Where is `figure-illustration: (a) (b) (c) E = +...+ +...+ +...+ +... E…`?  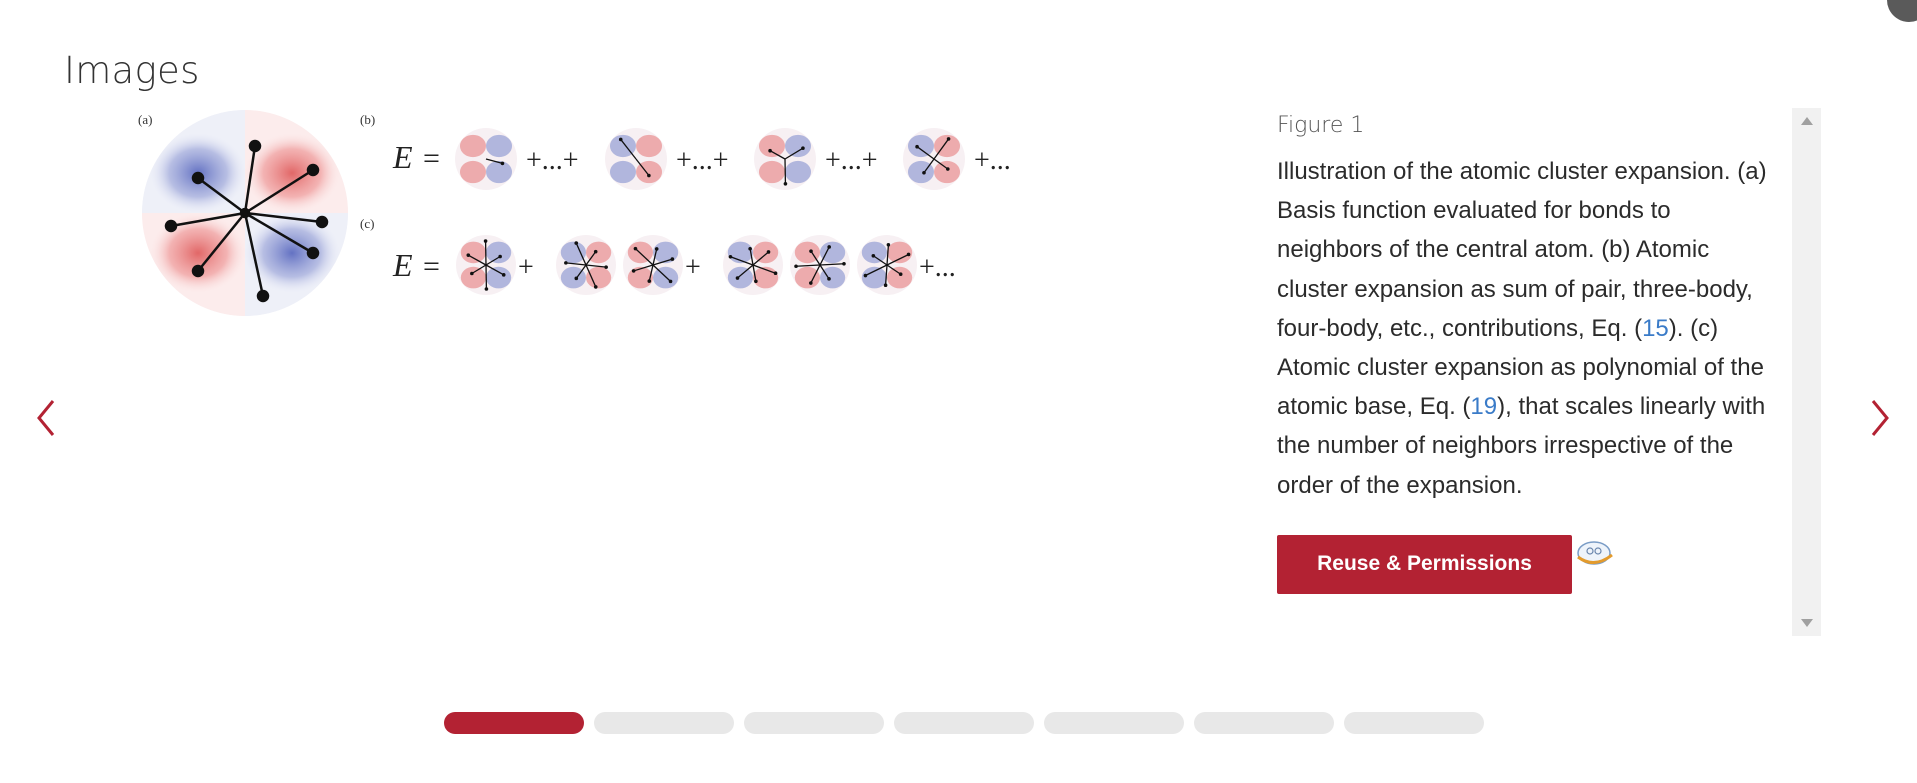 figure-illustration: (a) (b) (c) E = +...+ +...+ +...+ +... E… is located at coordinates (574, 213).